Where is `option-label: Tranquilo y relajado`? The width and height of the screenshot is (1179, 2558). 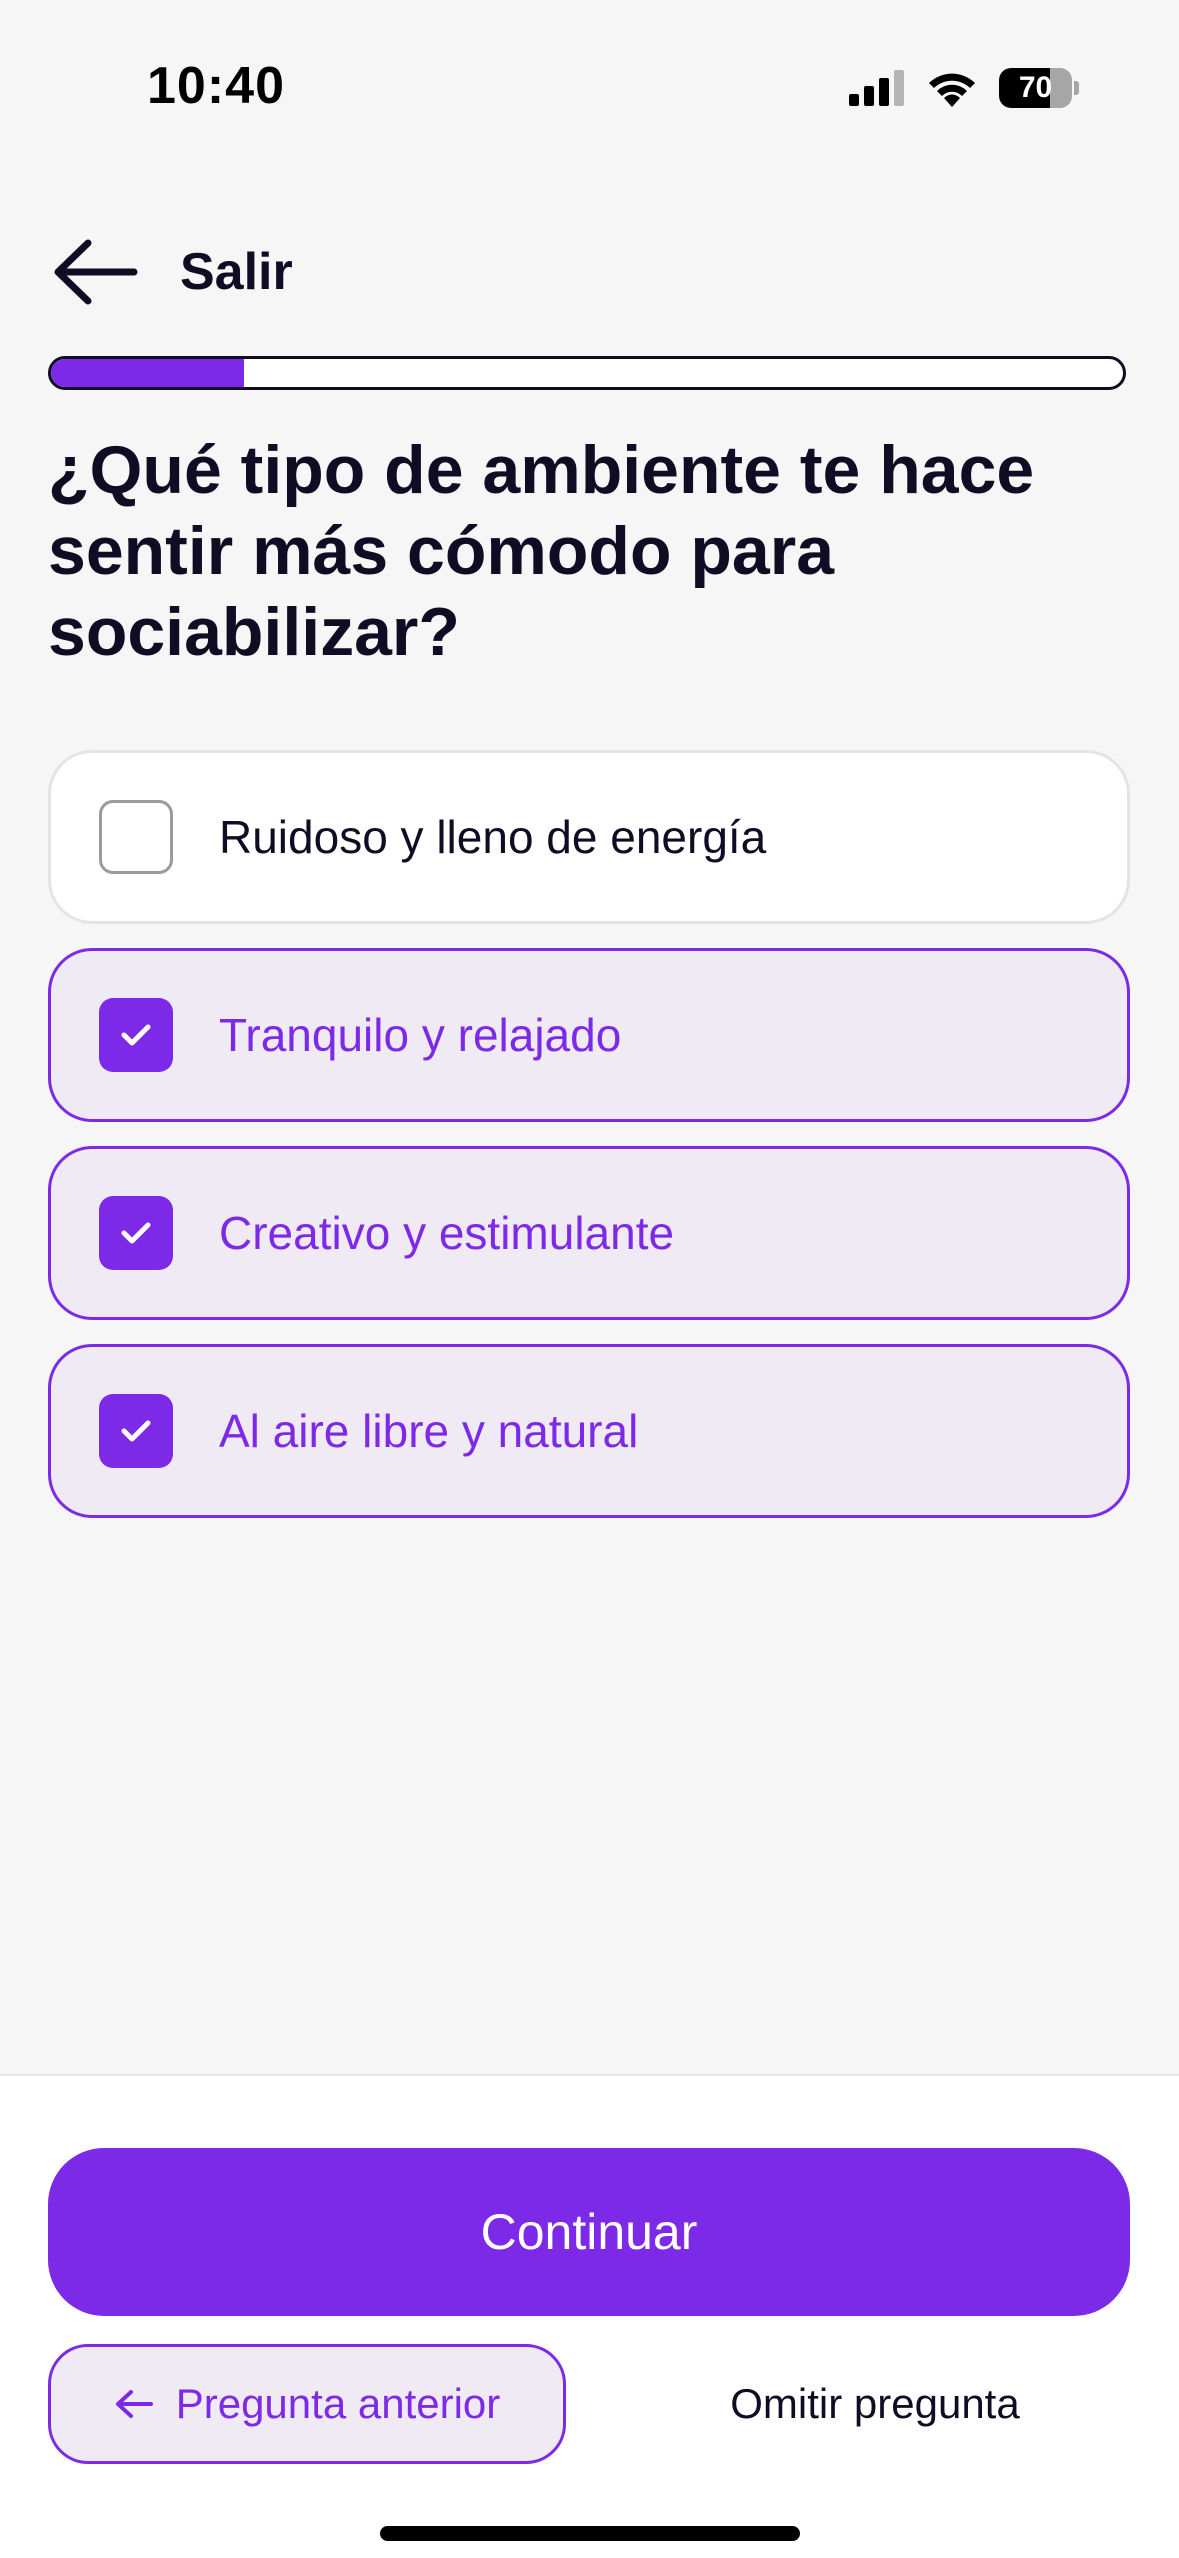
option-label: Tranquilo y relajado is located at coordinates (420, 1035).